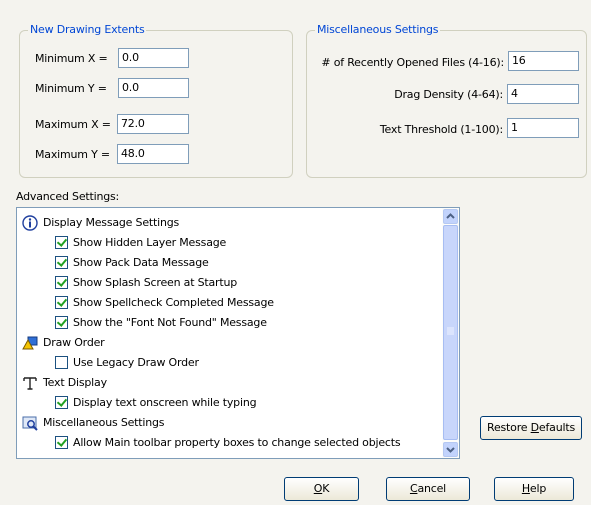  What do you see at coordinates (75, 382) in the screenshot?
I see `category-label: Text Display` at bounding box center [75, 382].